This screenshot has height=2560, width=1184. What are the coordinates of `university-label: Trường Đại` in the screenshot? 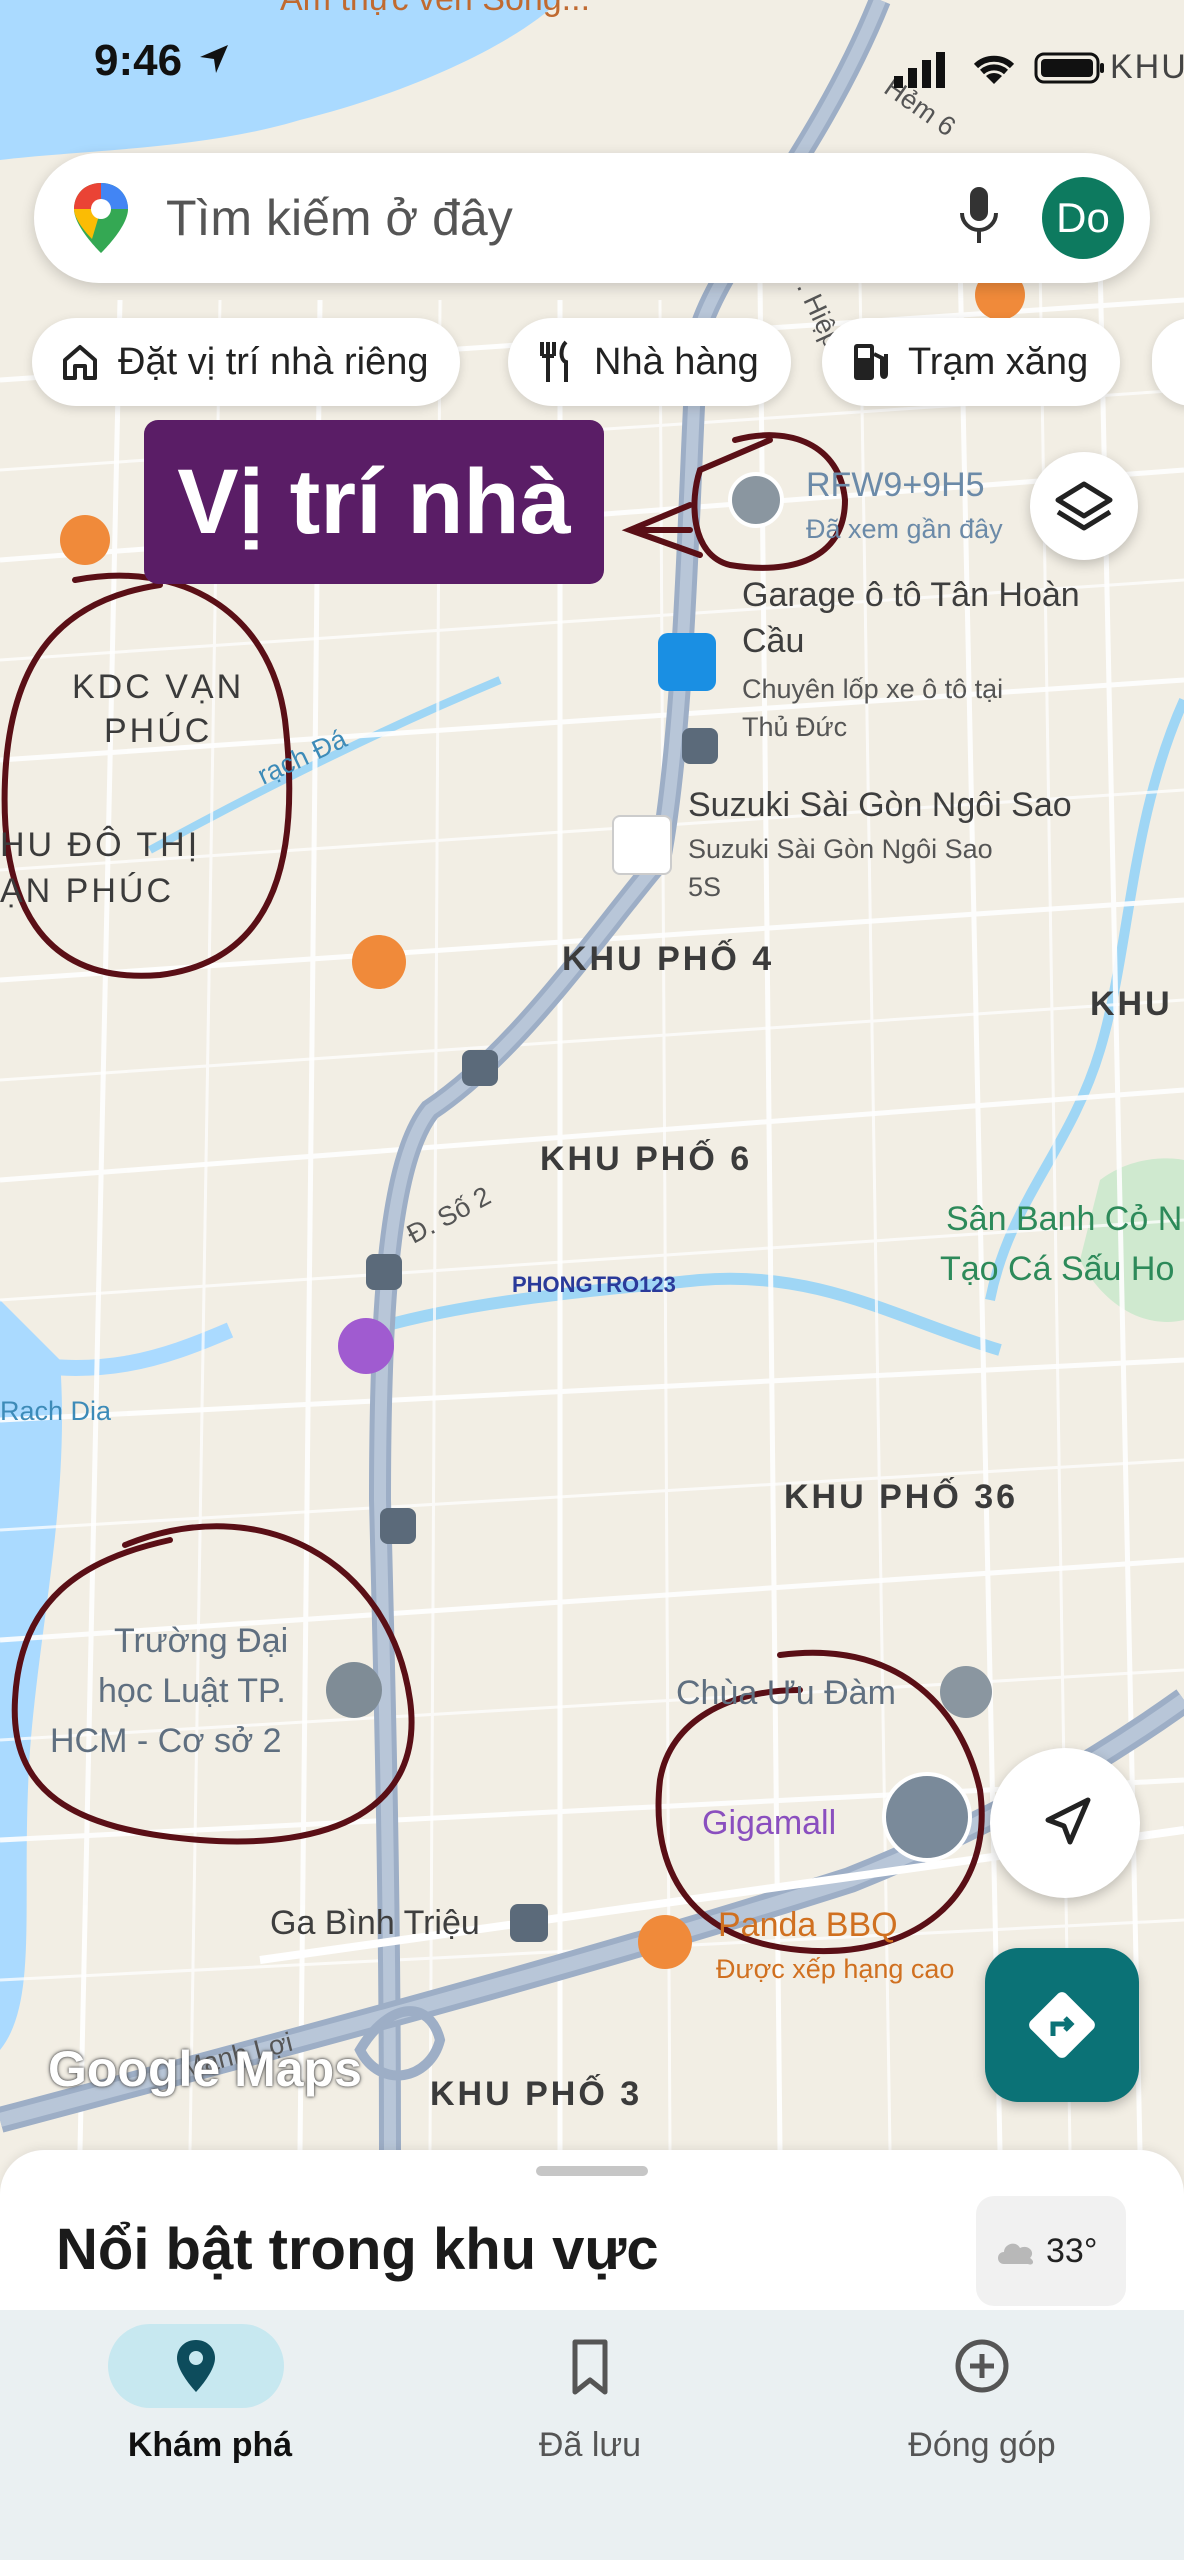 It's located at (201, 1641).